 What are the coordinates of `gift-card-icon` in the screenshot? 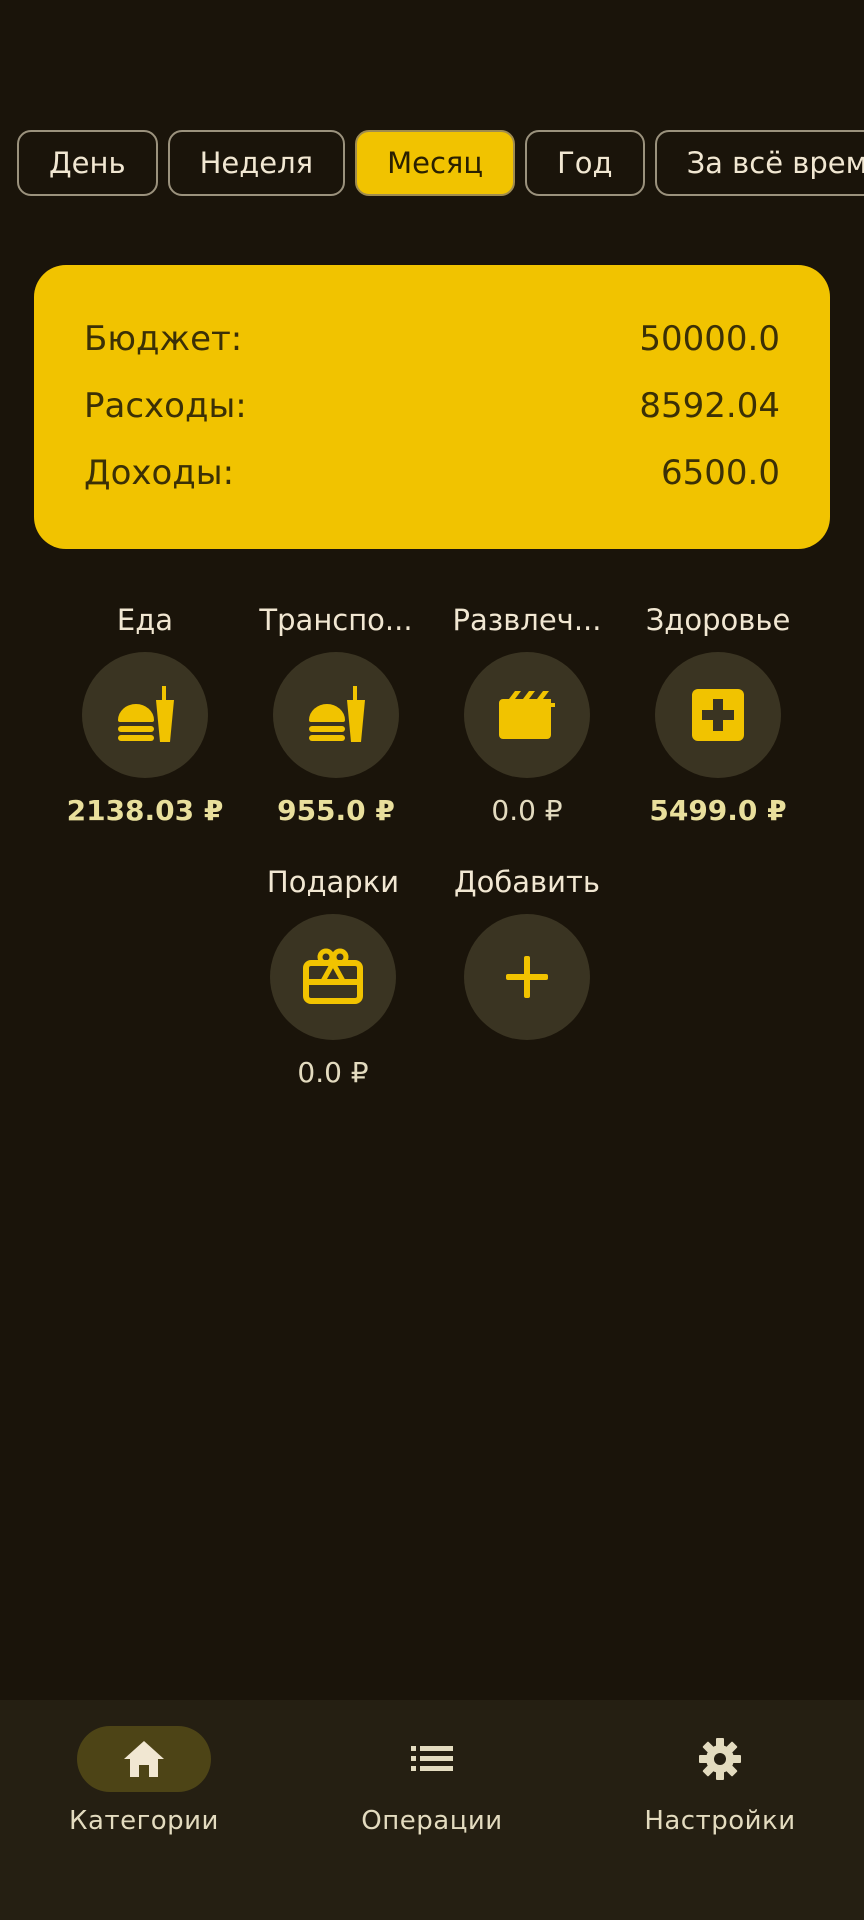 It's located at (333, 976).